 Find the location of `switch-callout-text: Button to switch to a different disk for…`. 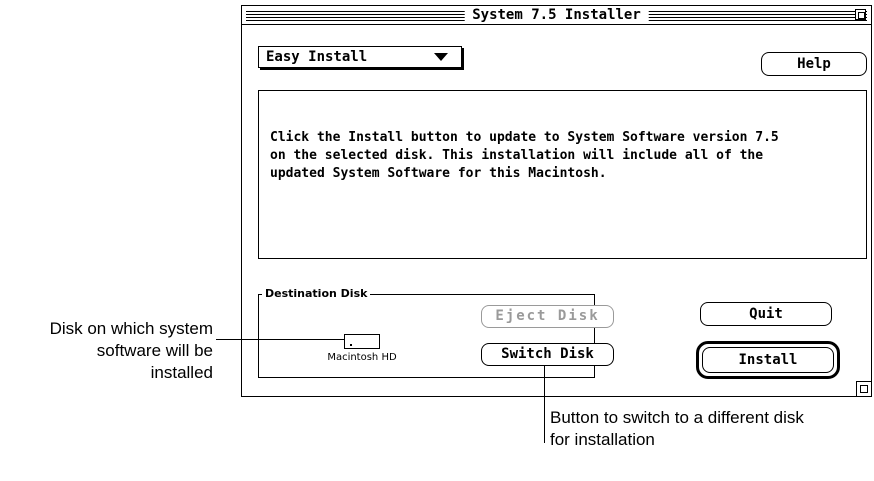

switch-callout-text: Button to switch to a different disk for… is located at coordinates (710, 429).